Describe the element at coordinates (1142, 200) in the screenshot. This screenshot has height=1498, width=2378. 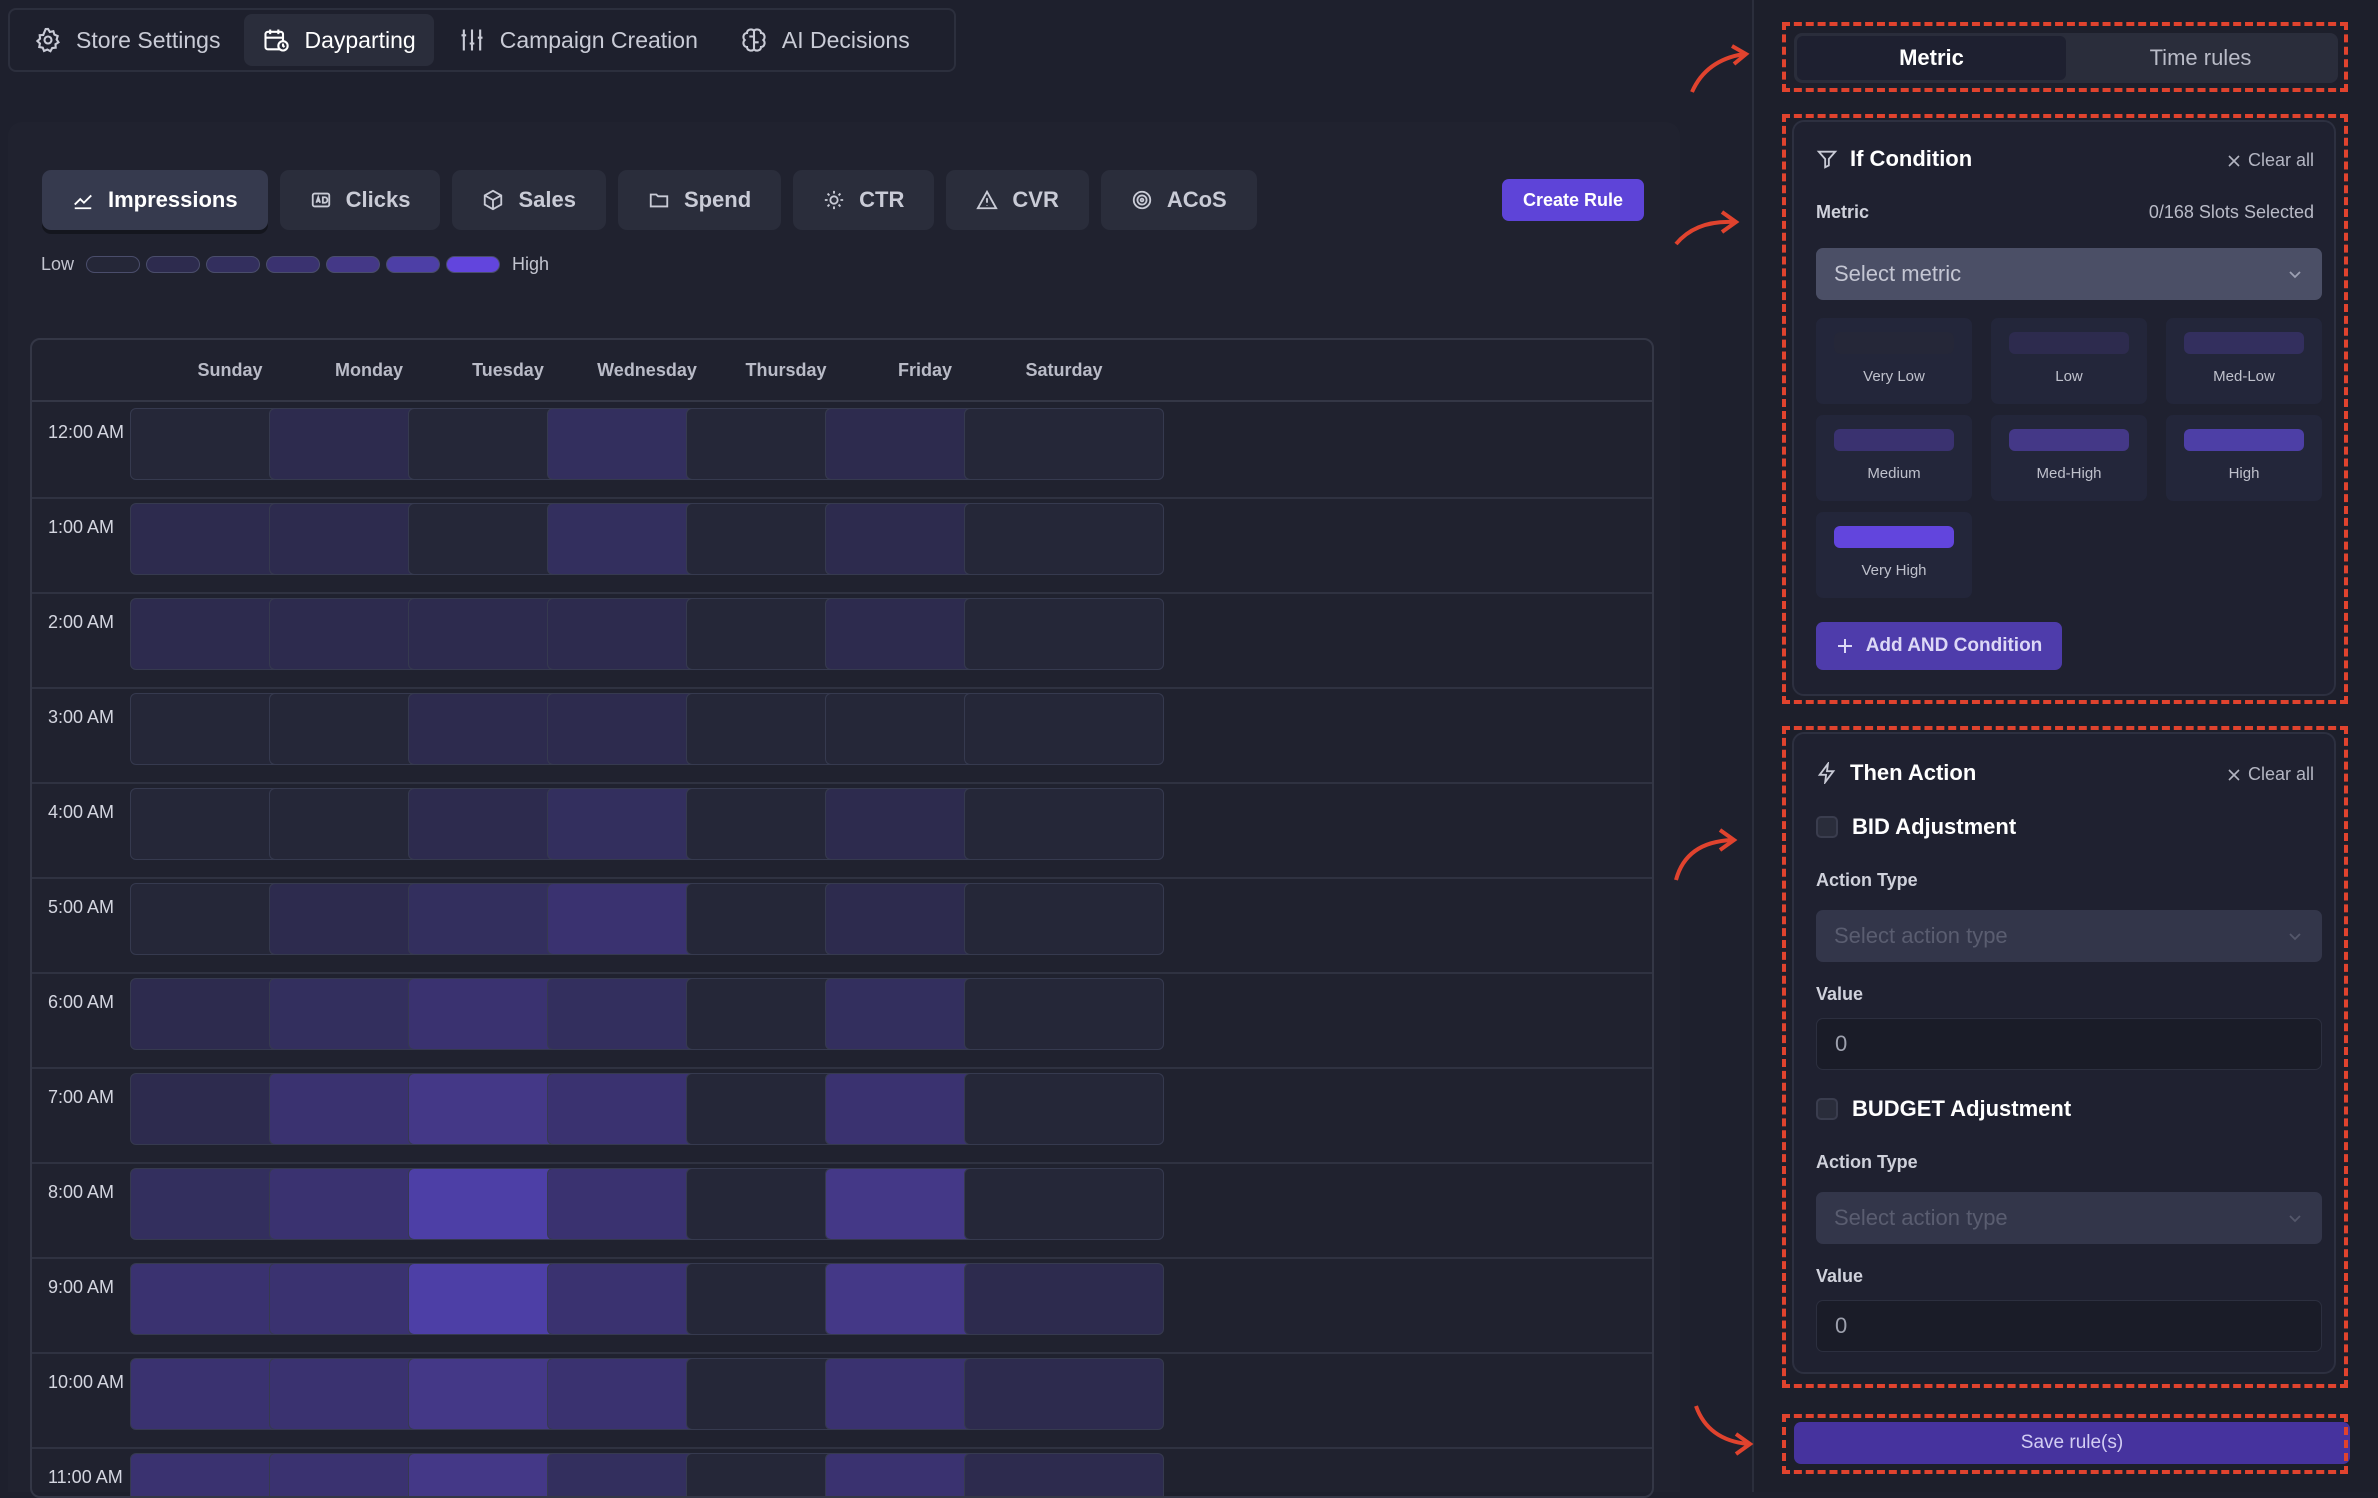
I see `target-icon` at that location.